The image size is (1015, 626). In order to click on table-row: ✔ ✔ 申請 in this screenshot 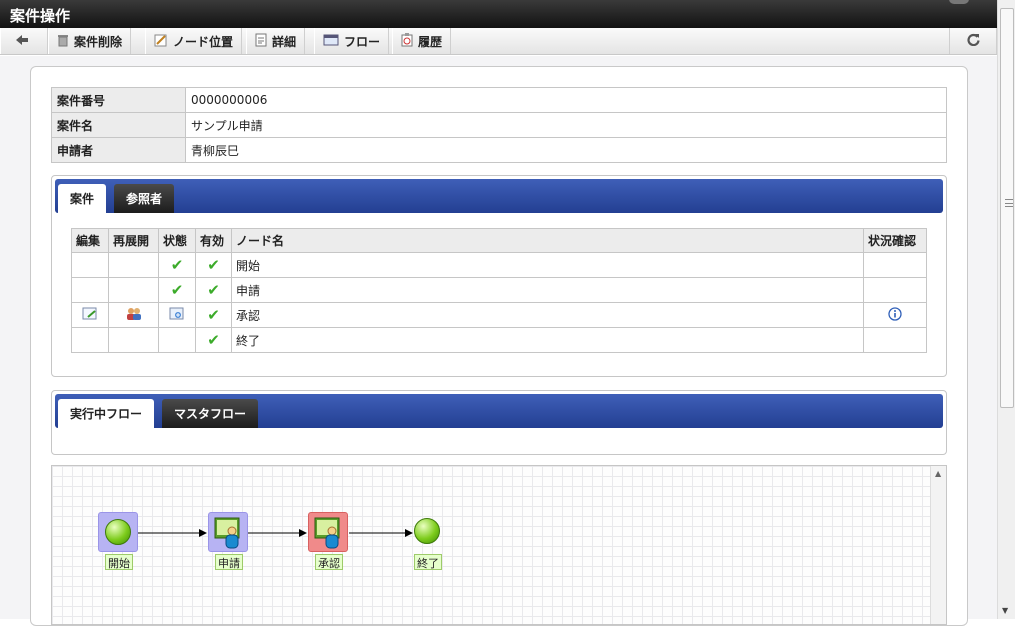, I will do `click(499, 290)`.